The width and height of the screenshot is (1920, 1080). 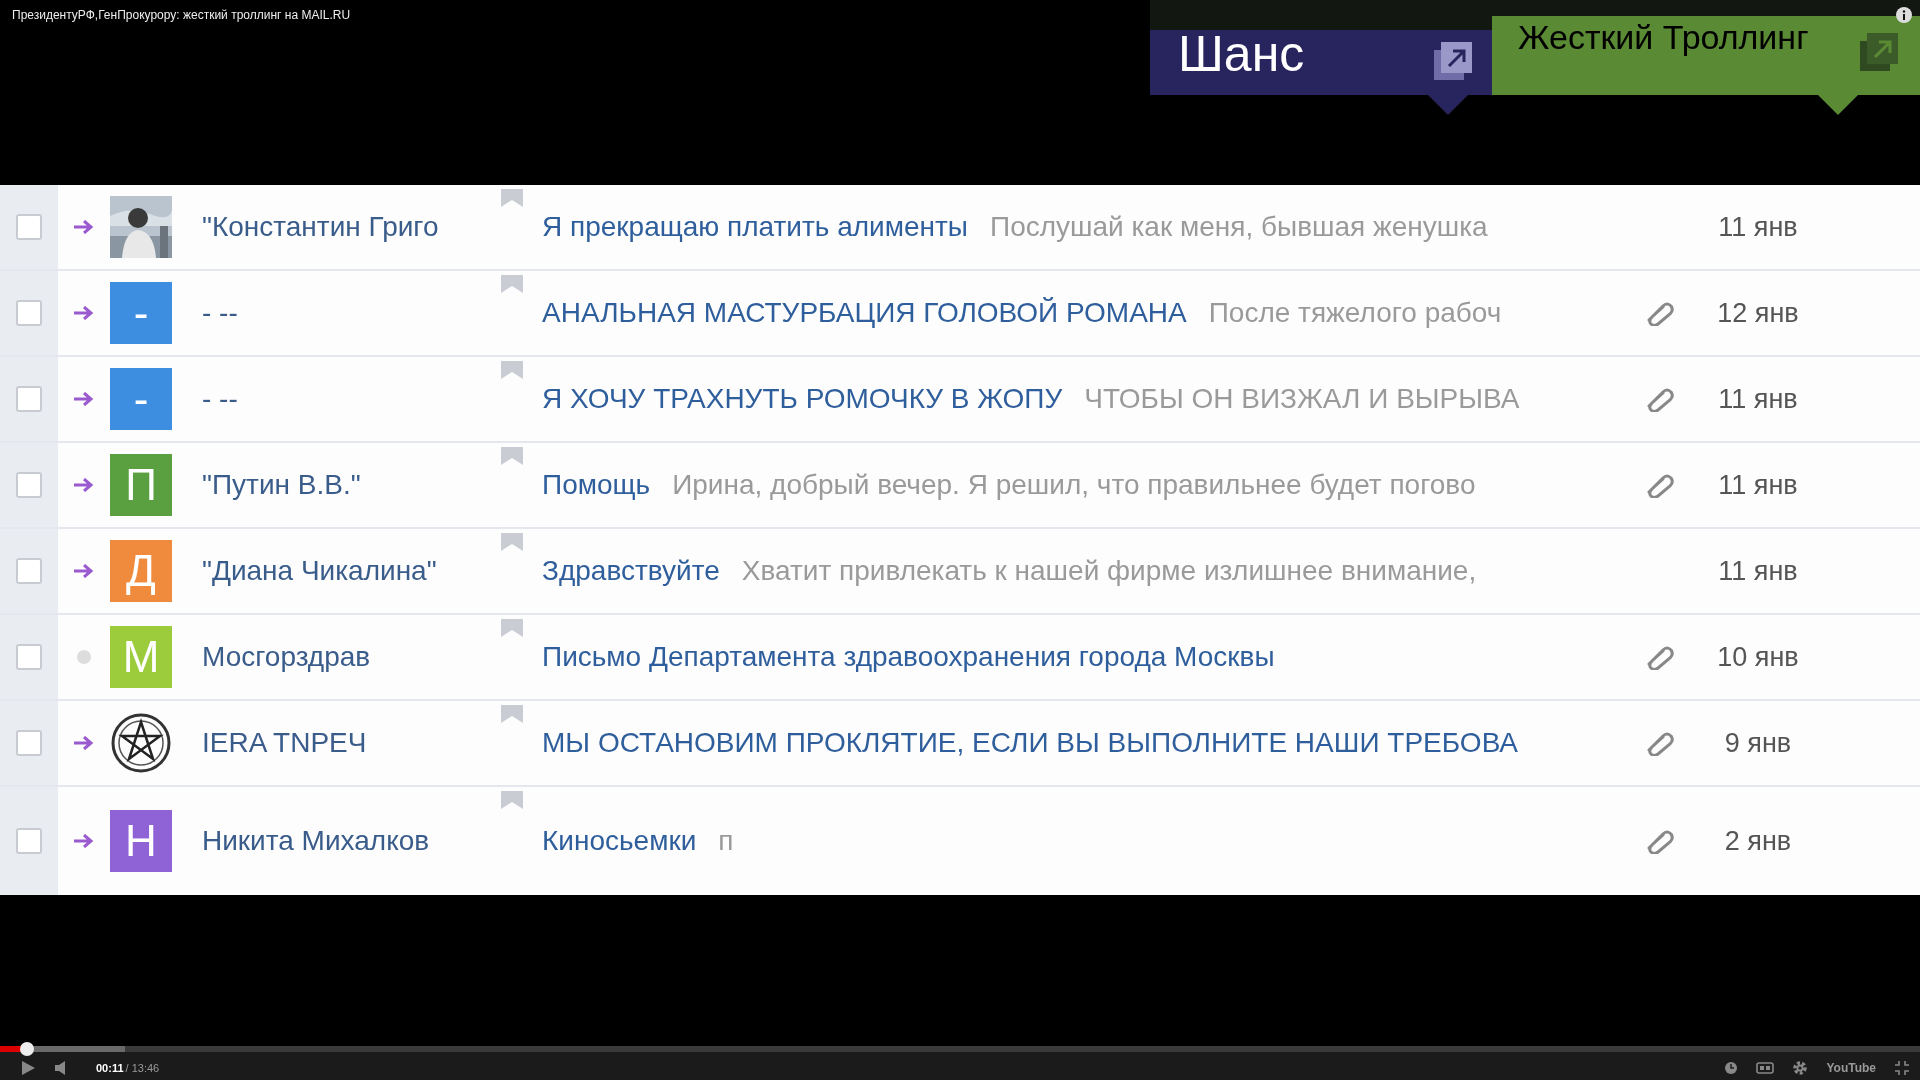 I want to click on sender-name: IERA TNPEЧ, so click(x=284, y=743).